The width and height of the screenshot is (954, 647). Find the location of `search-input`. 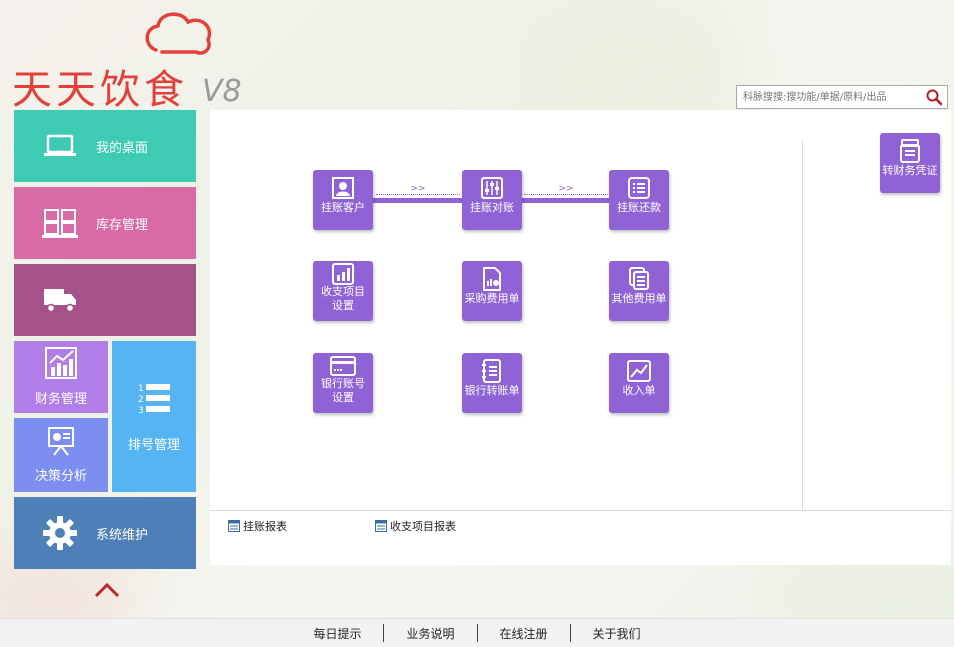

search-input is located at coordinates (833, 97).